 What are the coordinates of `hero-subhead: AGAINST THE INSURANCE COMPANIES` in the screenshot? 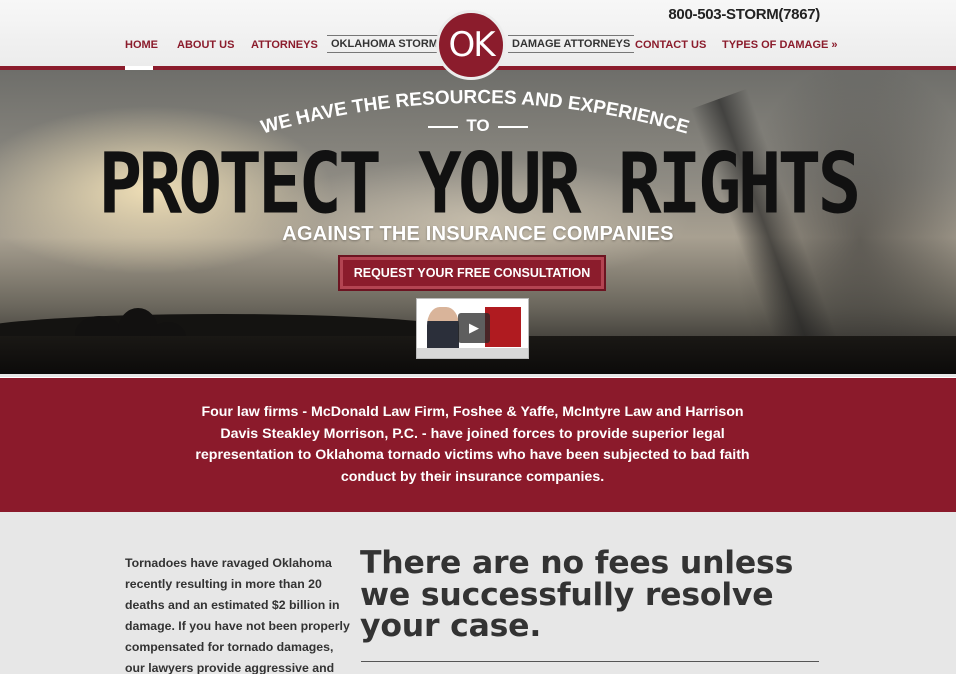 It's located at (478, 234).